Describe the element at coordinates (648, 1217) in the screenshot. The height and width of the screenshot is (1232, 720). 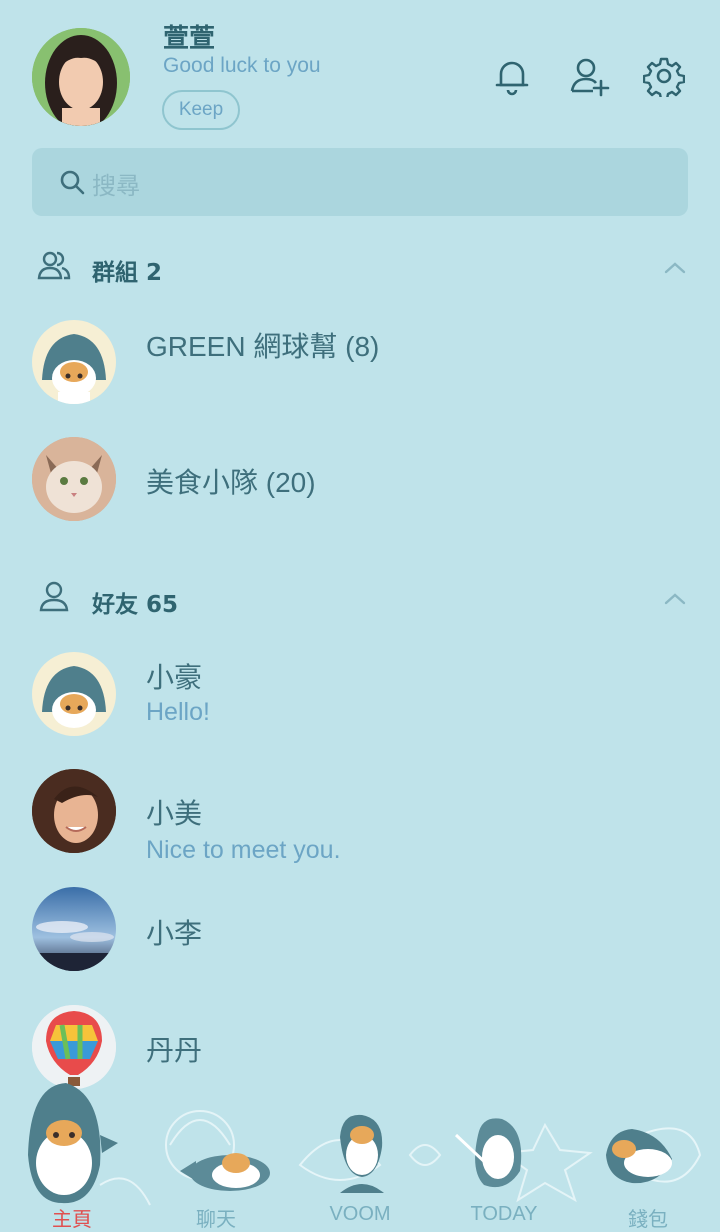
I see `nav-tab-wallet: 錢包` at that location.